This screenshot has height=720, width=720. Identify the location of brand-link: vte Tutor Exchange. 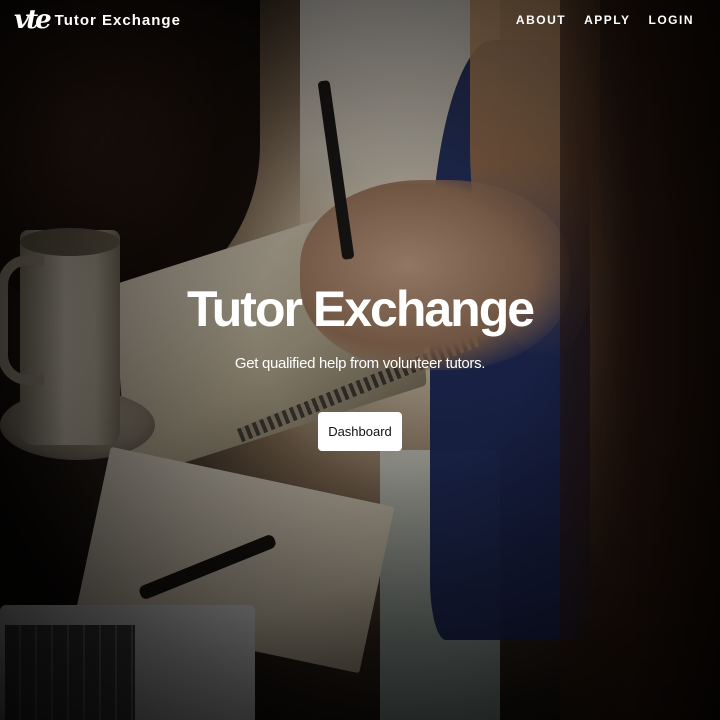
(97, 20).